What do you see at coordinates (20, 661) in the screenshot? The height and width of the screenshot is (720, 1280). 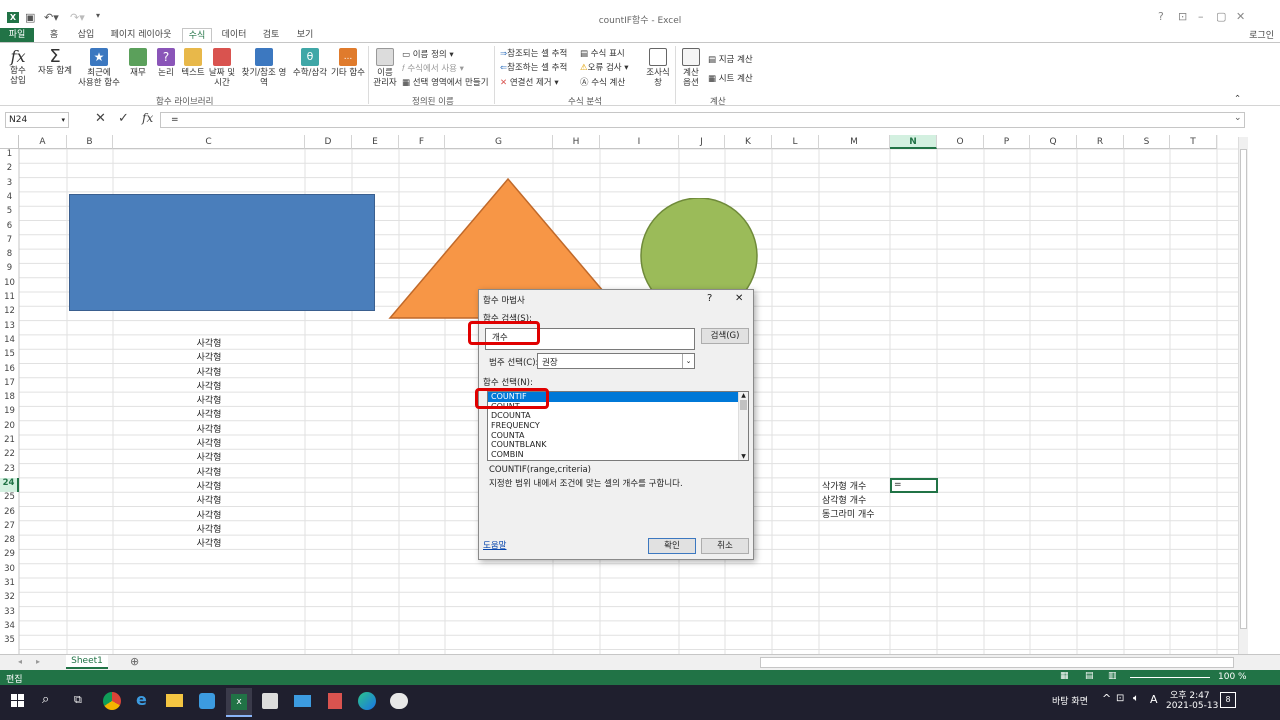 I see `prev-sheet-icon: ◂` at bounding box center [20, 661].